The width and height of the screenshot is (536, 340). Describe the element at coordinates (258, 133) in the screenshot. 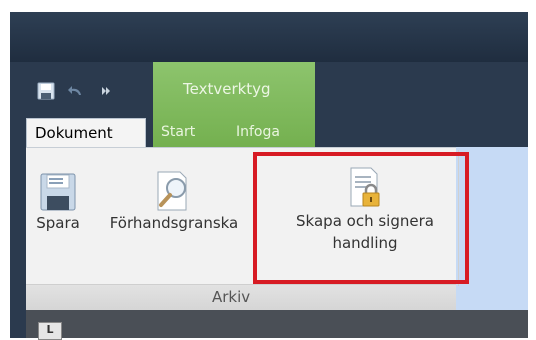

I see `tab-infoga: Infoga` at that location.